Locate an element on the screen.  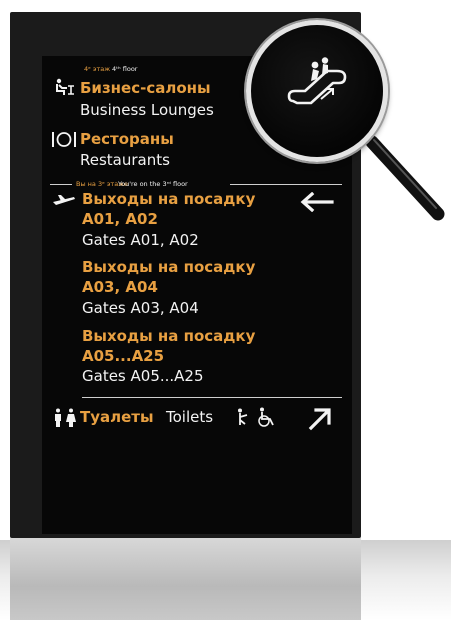
gates-1-ru-line2: A01, A02 is located at coordinates (120, 219).